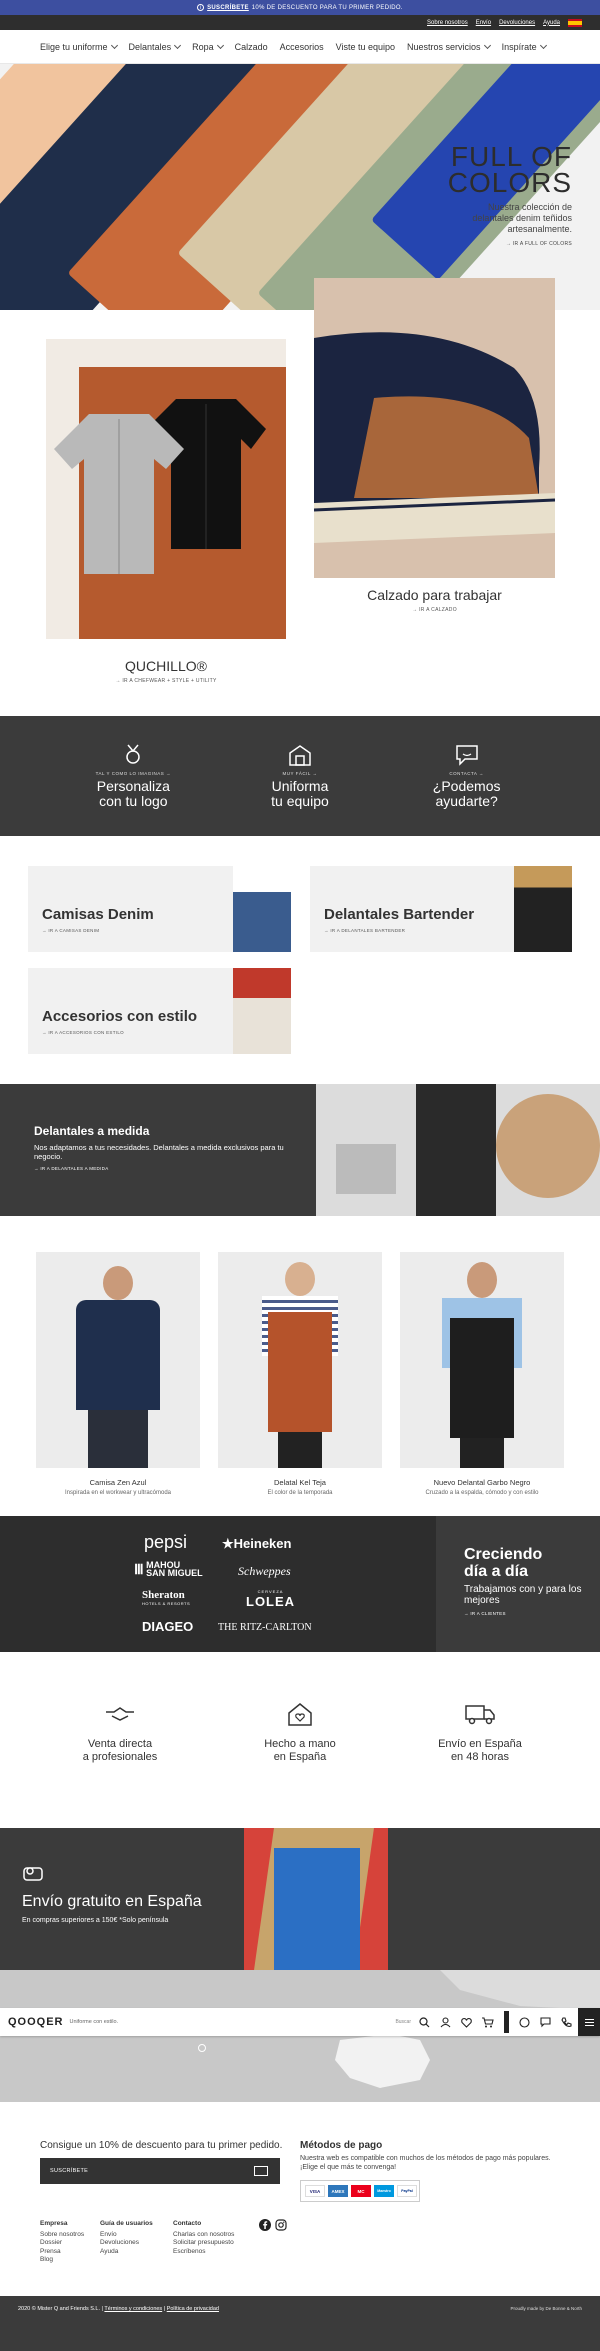 The image size is (600, 2351). What do you see at coordinates (300, 1750) in the screenshot?
I see `benefit-text: Hecho a mano en España` at bounding box center [300, 1750].